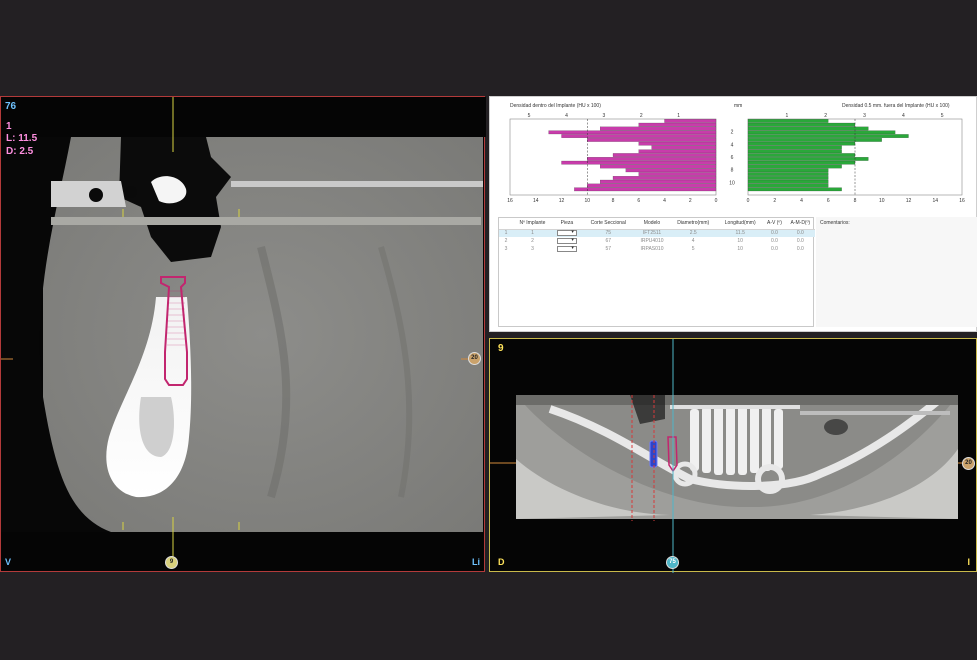 Image resolution: width=977 pixels, height=660 pixels. Describe the element at coordinates (942, 116) in the screenshot. I see `outer-x-top-tick-label: 5` at that location.